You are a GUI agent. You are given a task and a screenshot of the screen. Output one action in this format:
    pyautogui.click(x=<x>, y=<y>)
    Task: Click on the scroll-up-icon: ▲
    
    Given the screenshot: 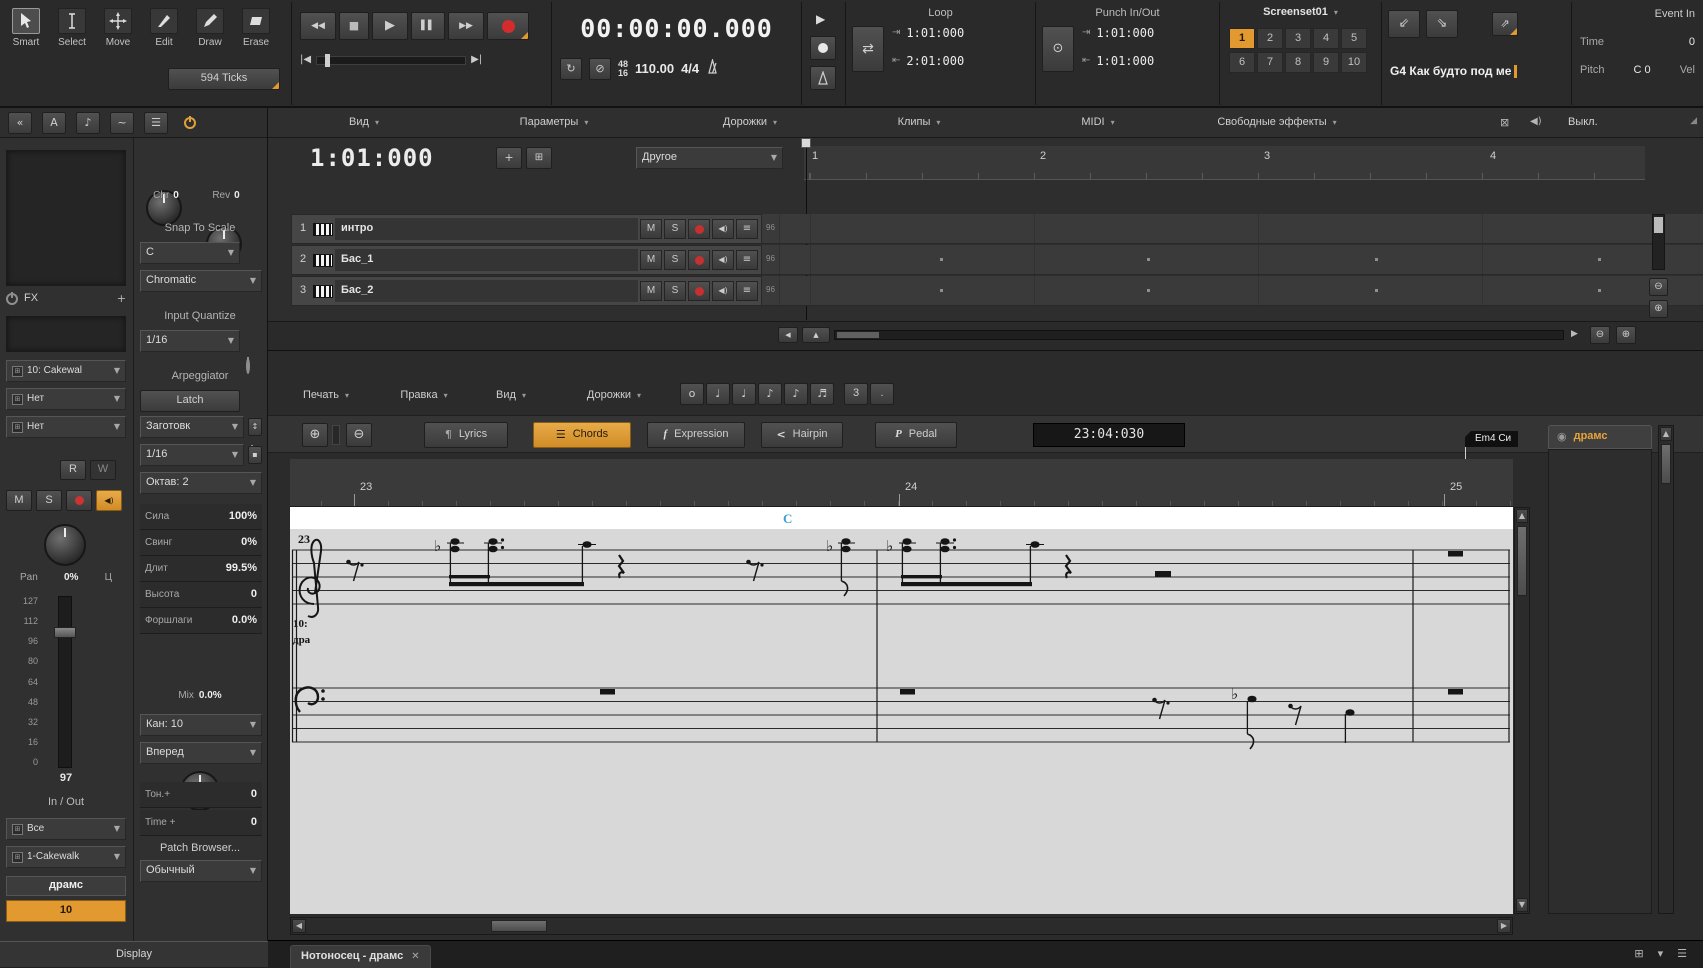 What is the action you would take?
    pyautogui.click(x=1522, y=516)
    